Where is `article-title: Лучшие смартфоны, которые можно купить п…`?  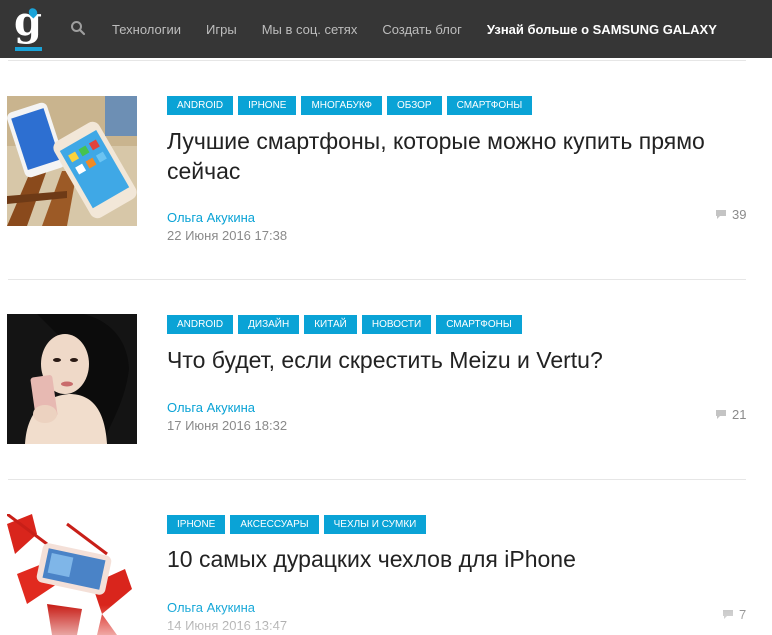 article-title: Лучшие смартфоны, которые можно купить п… is located at coordinates (462, 156).